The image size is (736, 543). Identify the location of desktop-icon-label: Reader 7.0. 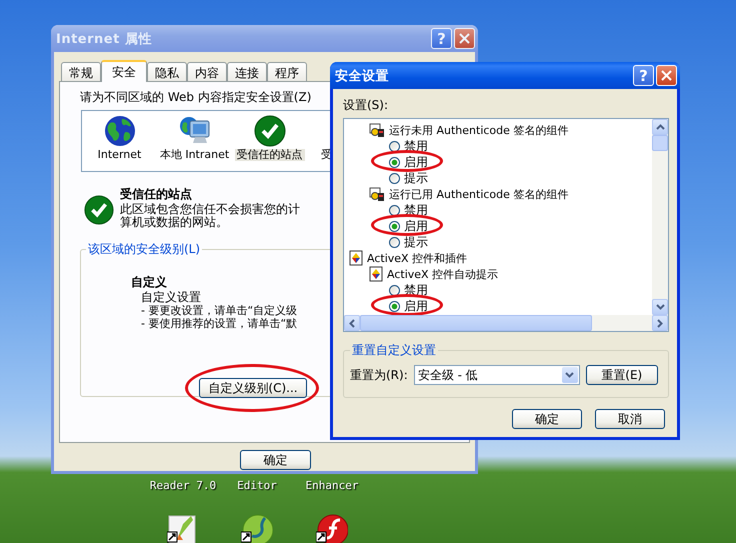
(183, 485).